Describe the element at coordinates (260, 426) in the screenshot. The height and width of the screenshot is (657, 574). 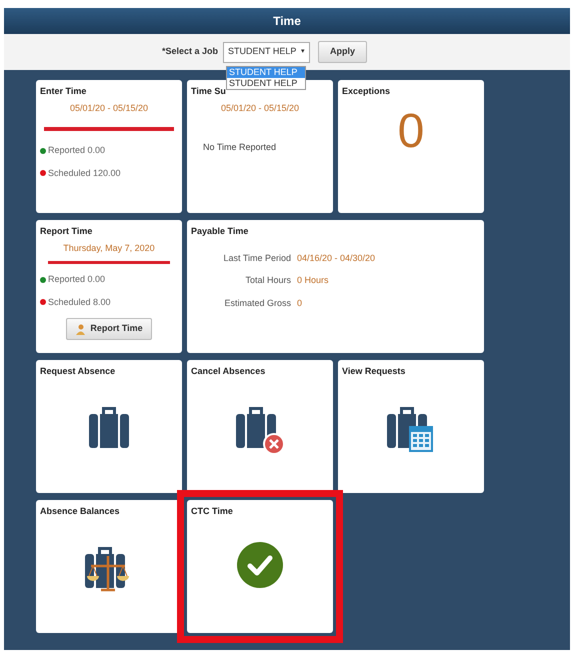
I see `tile: Cancel Absences` at that location.